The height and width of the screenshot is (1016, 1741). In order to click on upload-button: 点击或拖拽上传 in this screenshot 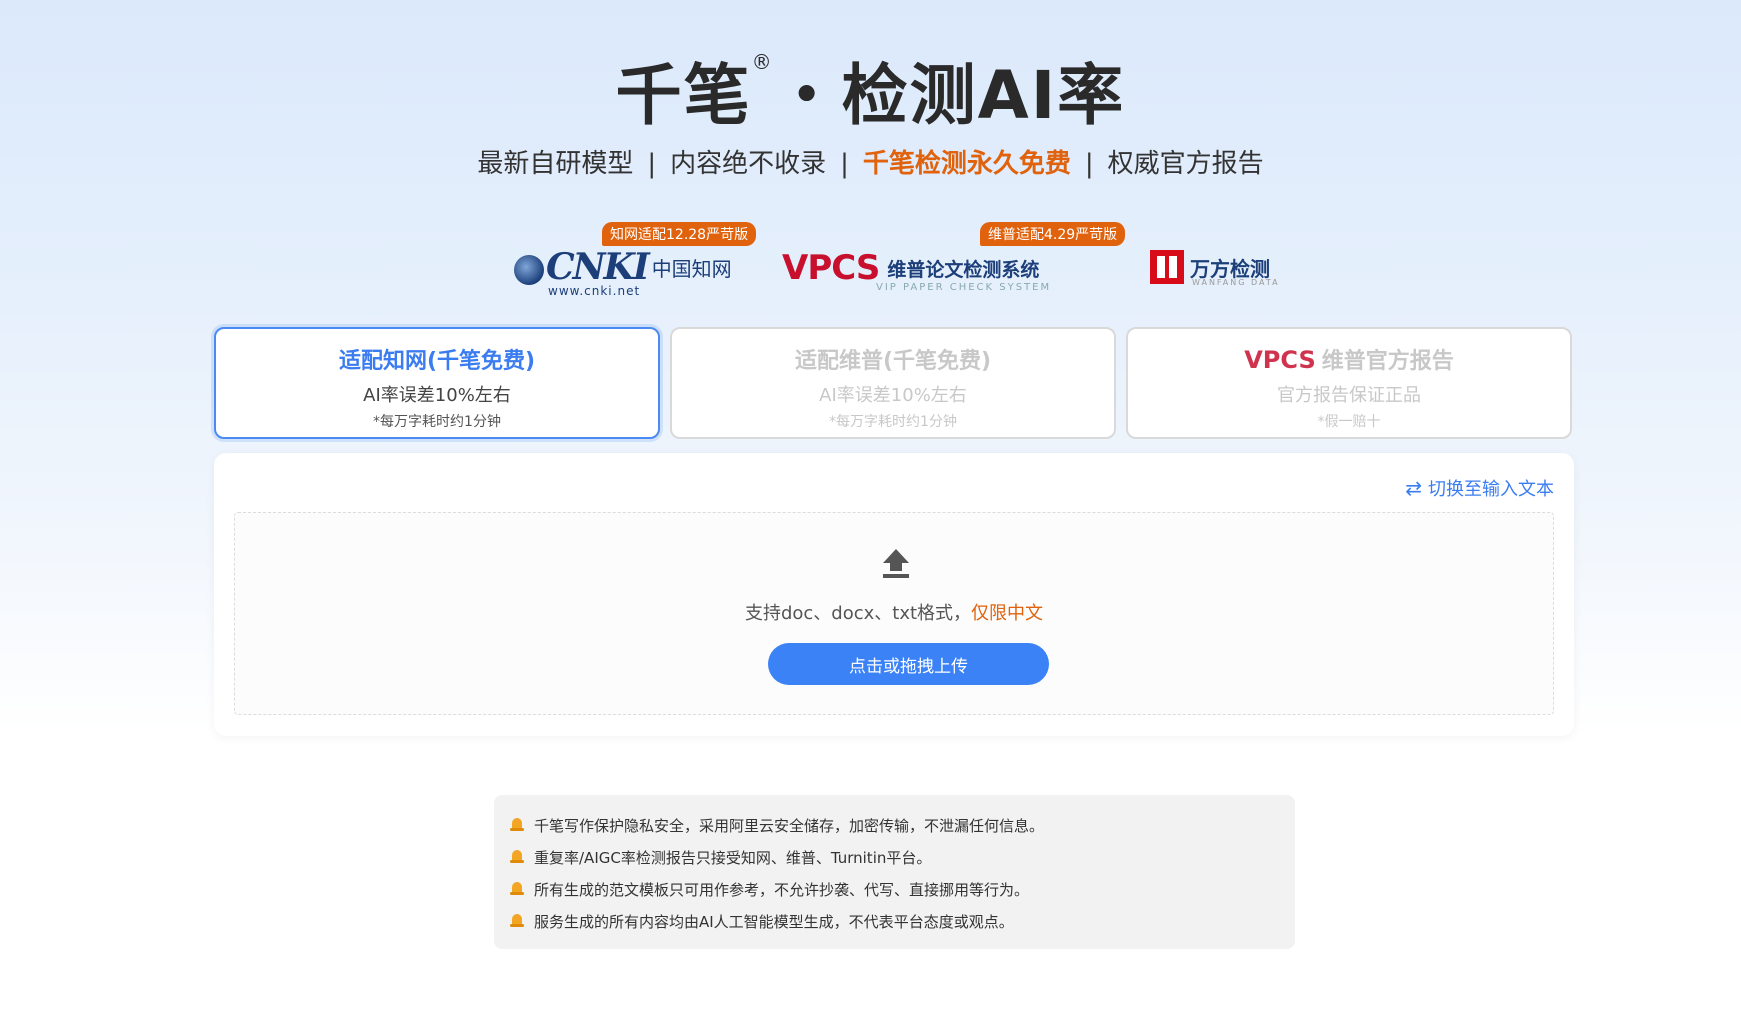, I will do `click(908, 664)`.